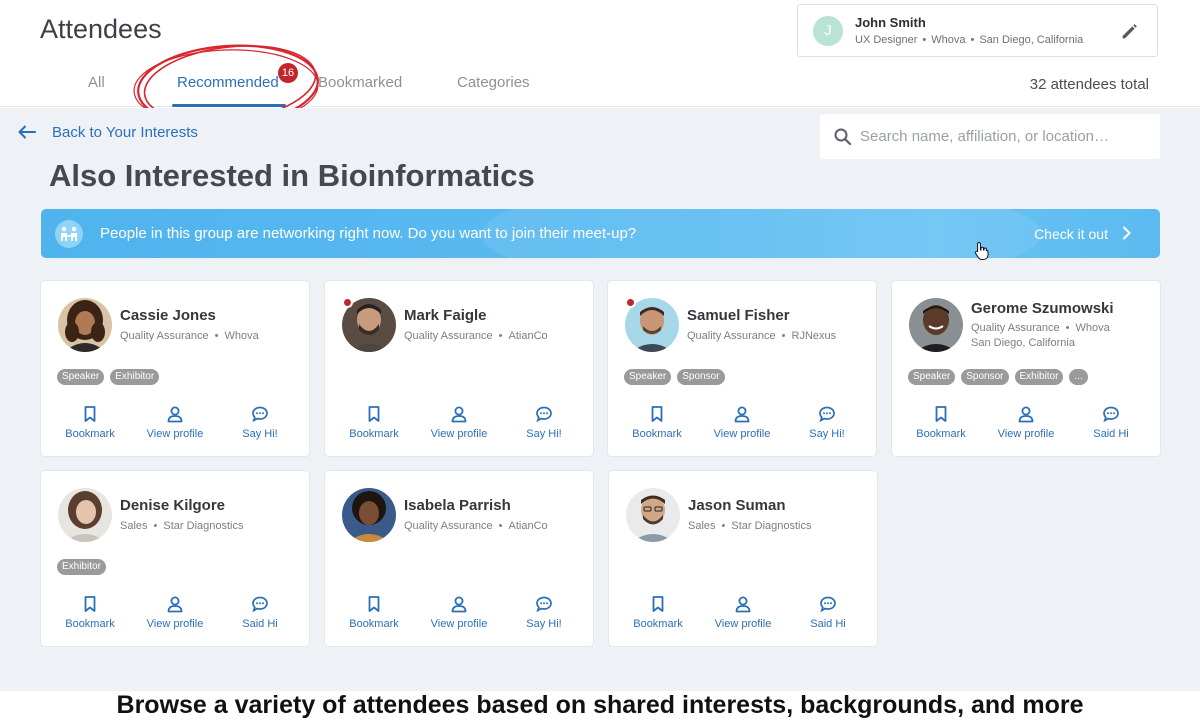 The width and height of the screenshot is (1200, 721). Describe the element at coordinates (1071, 234) in the screenshot. I see `check-it-out-link: Check it out` at that location.